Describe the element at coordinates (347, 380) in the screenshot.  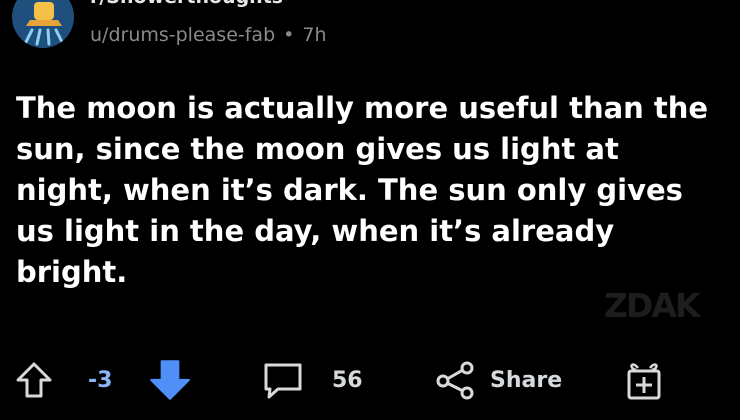
I see `comment-count: 56` at that location.